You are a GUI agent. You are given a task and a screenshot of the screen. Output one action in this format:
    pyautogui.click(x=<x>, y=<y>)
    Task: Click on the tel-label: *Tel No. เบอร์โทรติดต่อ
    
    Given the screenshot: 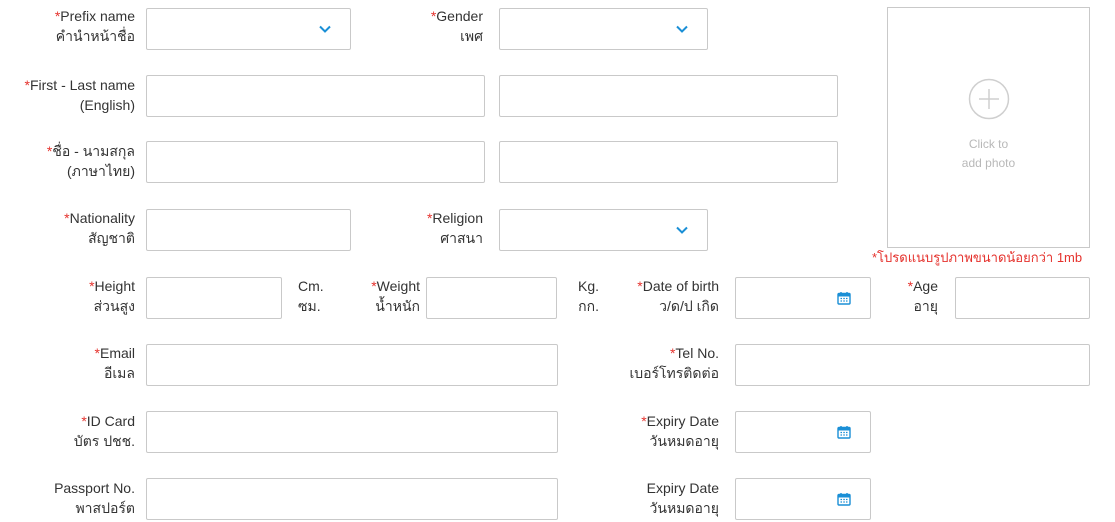 What is the action you would take?
    pyautogui.click(x=674, y=363)
    